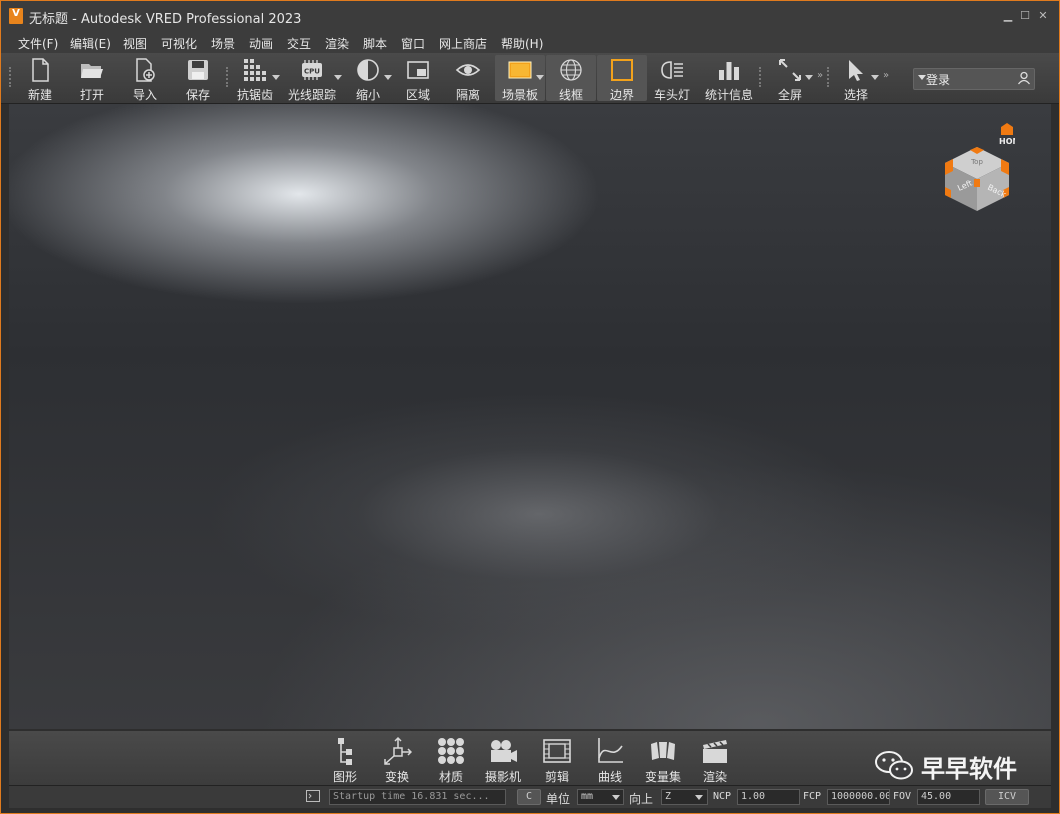 The width and height of the screenshot is (1060, 814). What do you see at coordinates (641, 799) in the screenshot?
I see `up-axis-label: 向上` at bounding box center [641, 799].